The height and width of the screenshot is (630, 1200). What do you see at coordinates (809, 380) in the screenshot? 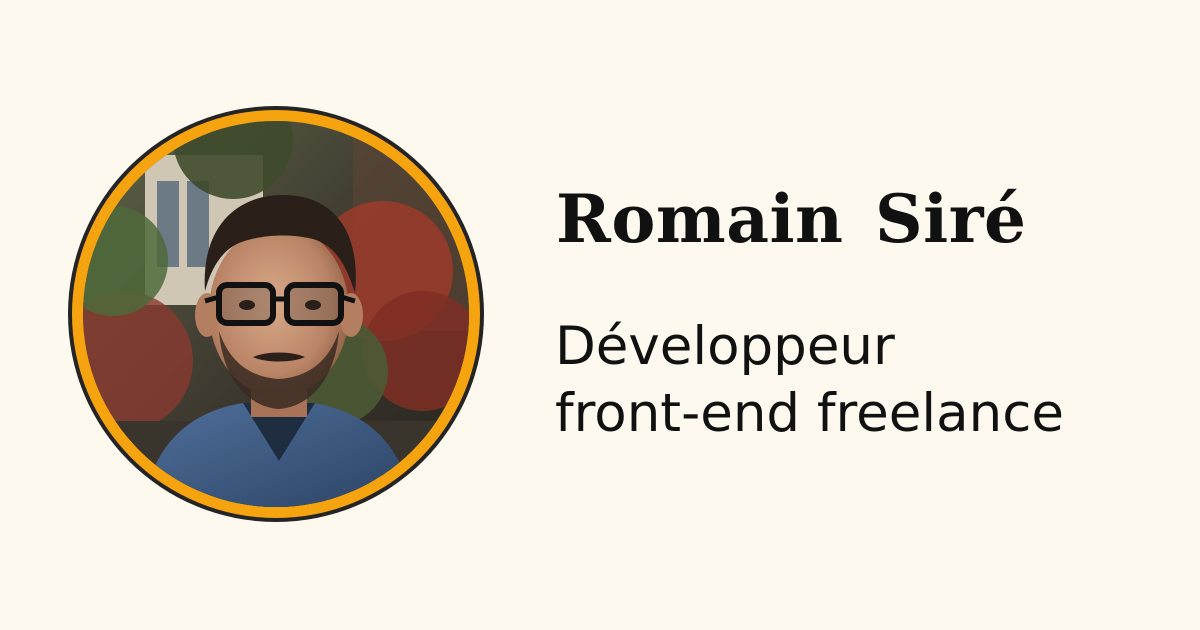
I see `job-title: Développeur front-end freelance` at bounding box center [809, 380].